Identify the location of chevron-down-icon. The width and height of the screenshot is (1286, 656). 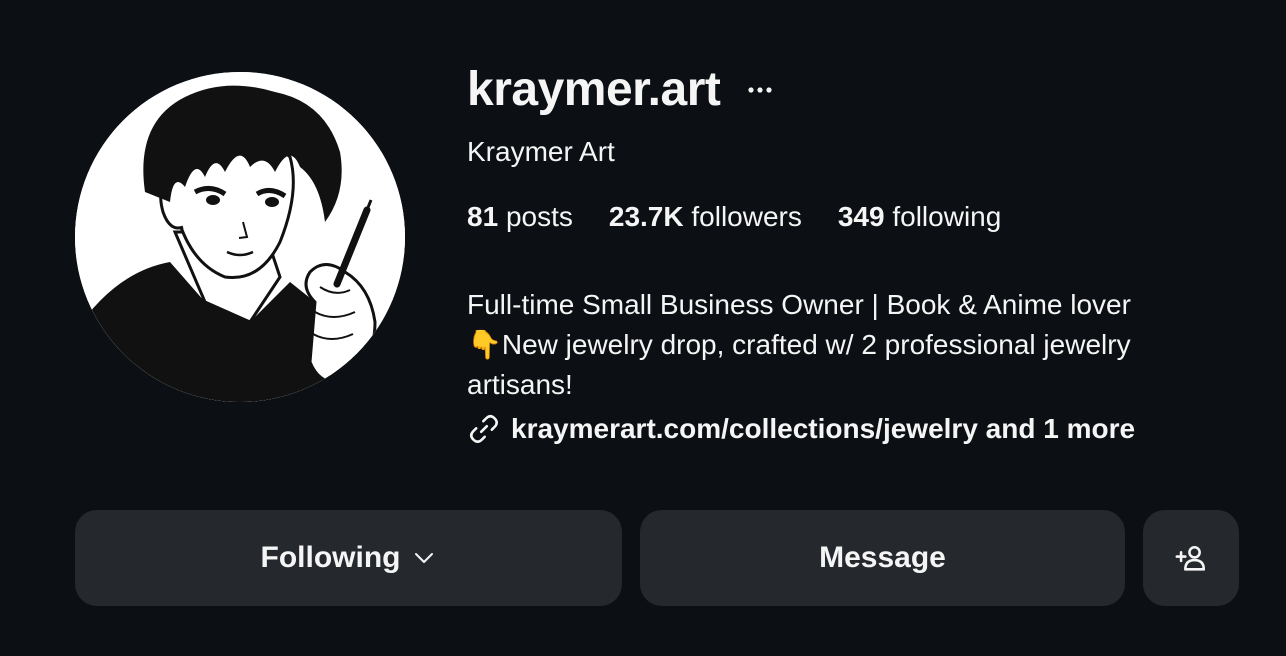
(424, 558).